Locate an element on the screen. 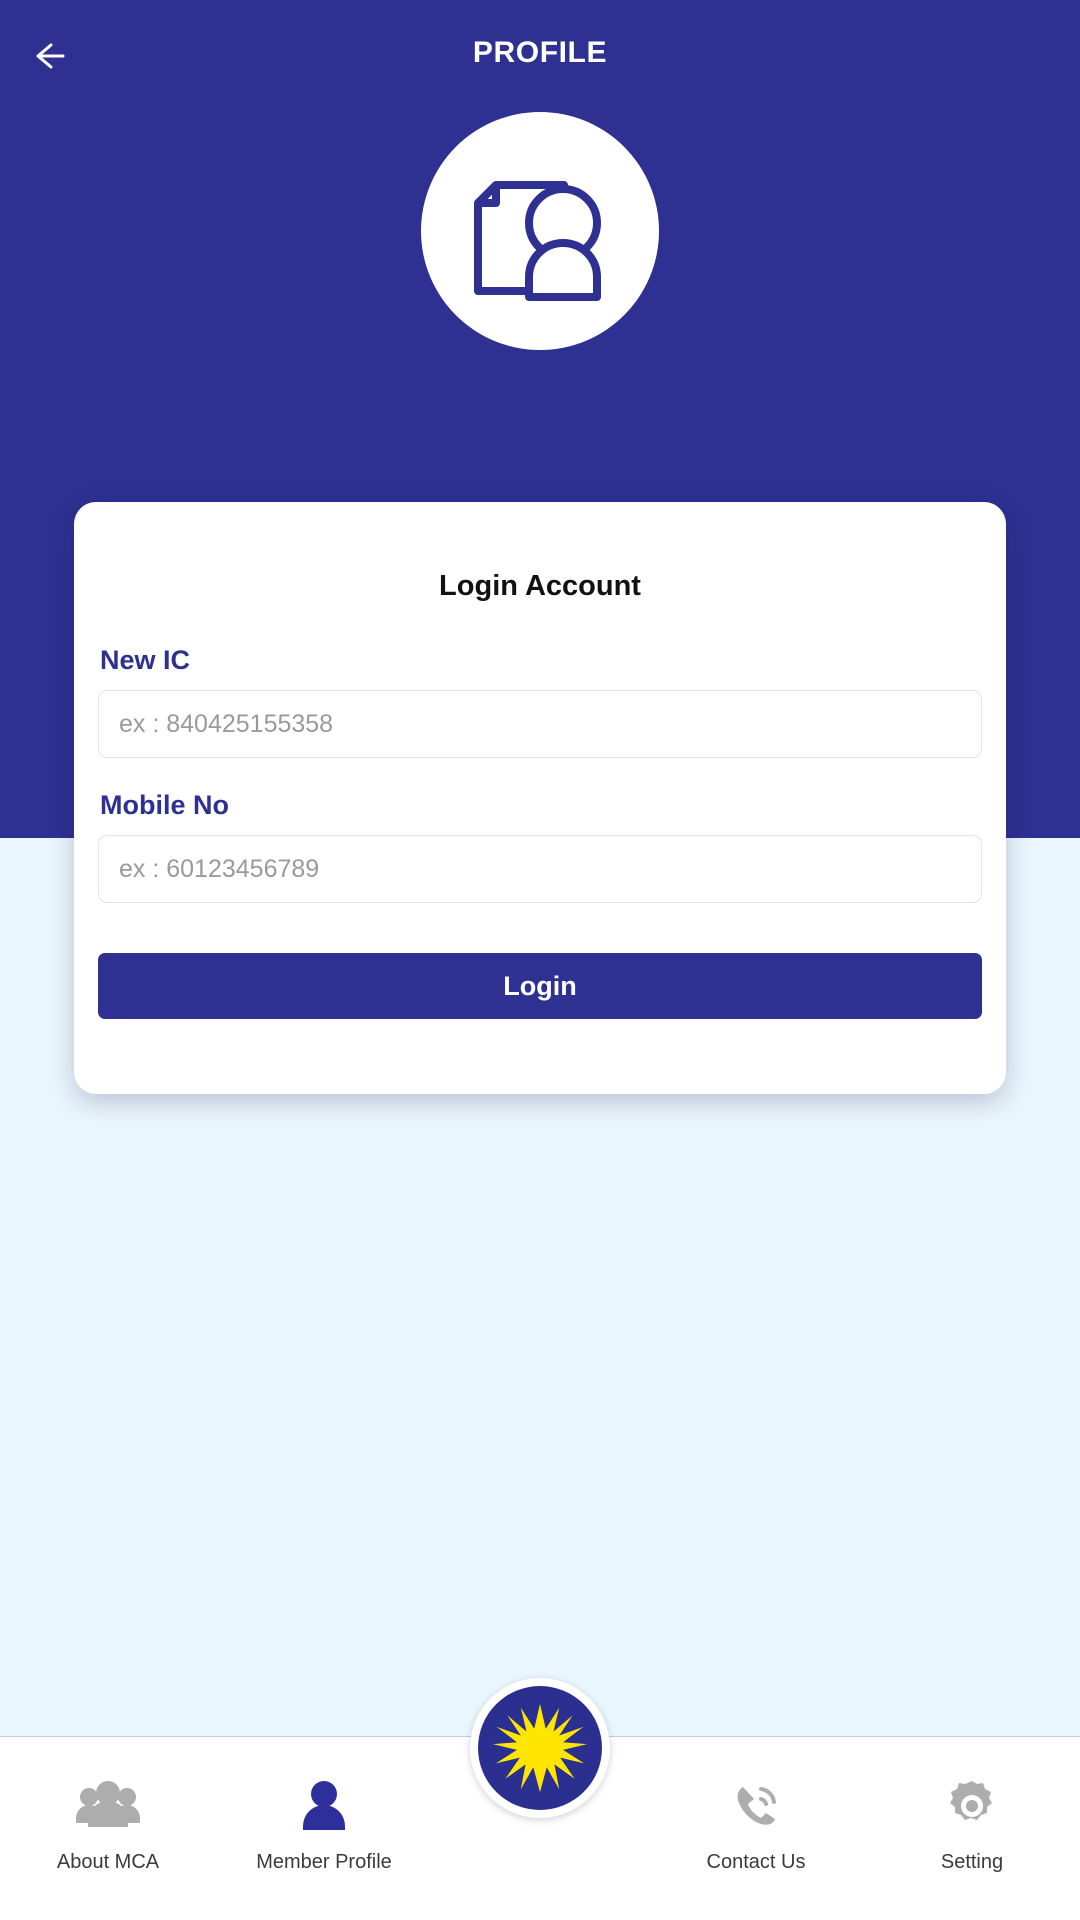 The width and height of the screenshot is (1080, 1920). nav-item-contact-us: Contact Us is located at coordinates (756, 1828).